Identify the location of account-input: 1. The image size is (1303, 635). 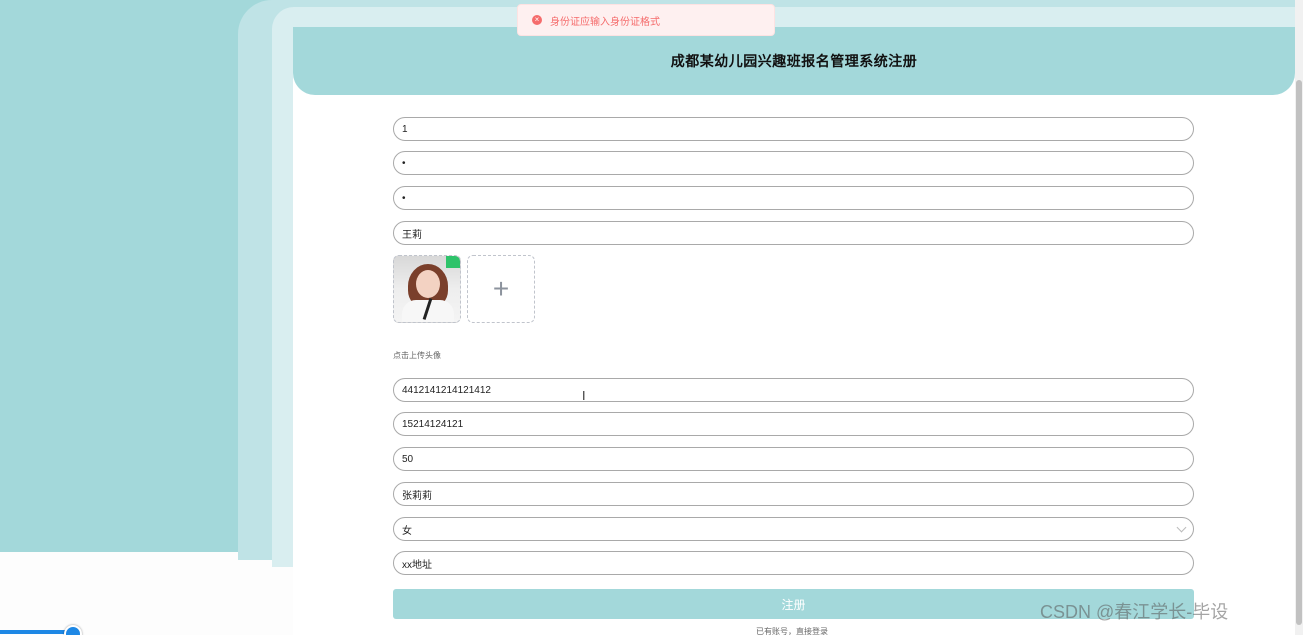
(793, 129).